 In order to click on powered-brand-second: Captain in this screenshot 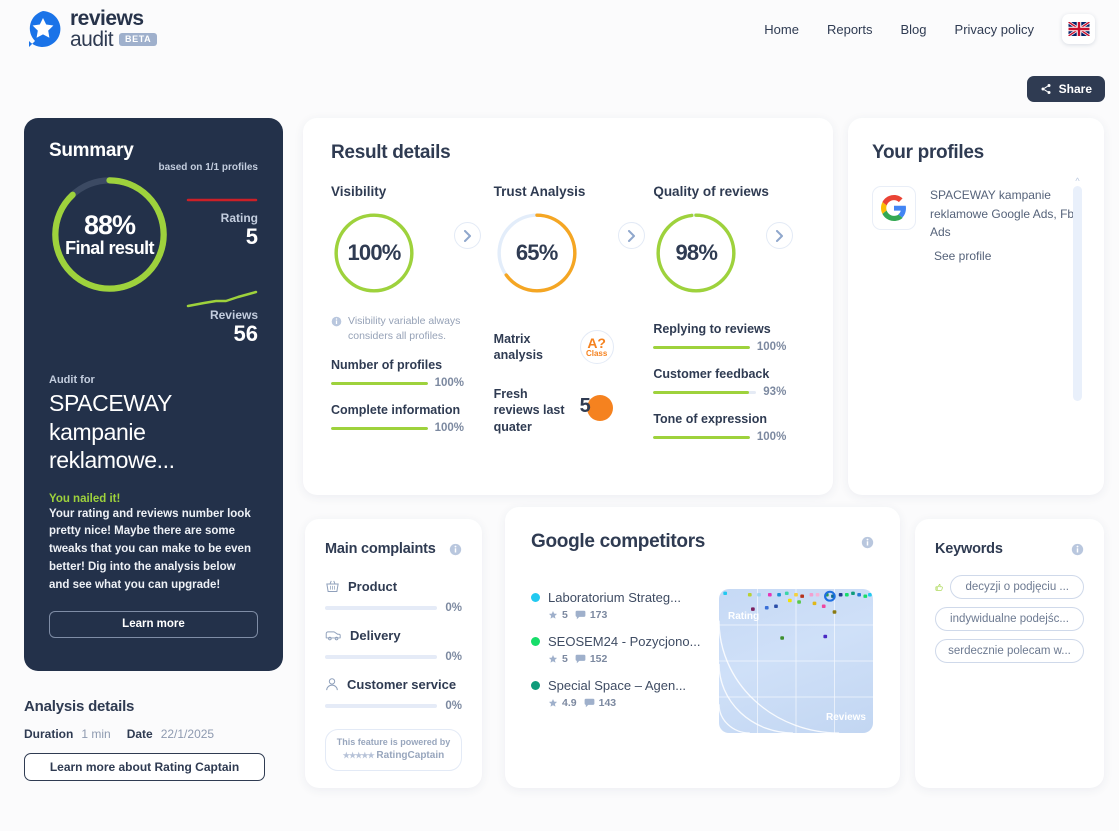, I will do `click(426, 756)`.